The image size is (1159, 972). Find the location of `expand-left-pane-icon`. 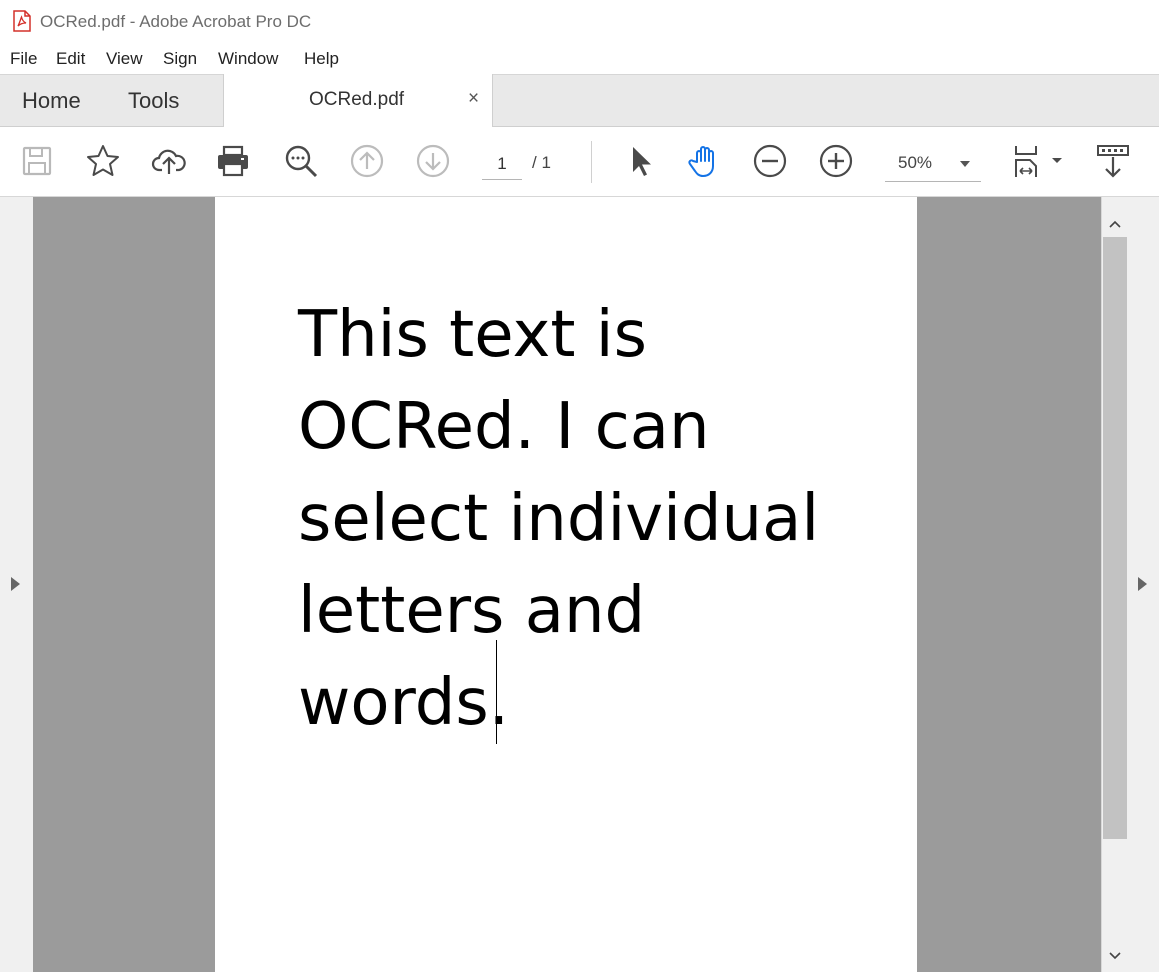

expand-left-pane-icon is located at coordinates (15, 584).